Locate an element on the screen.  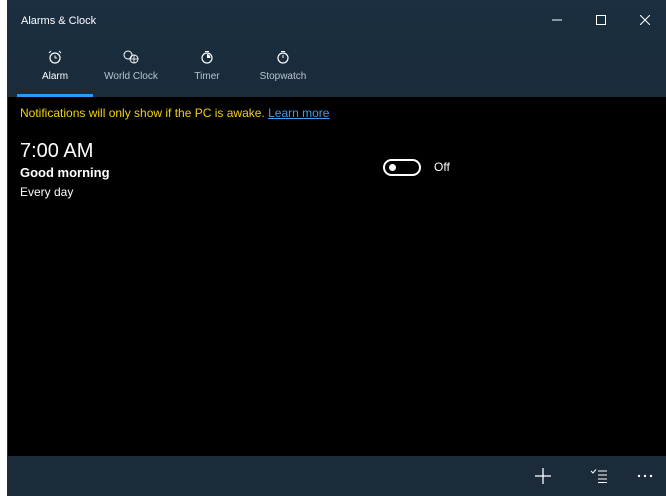
alarm-repeat: Every day is located at coordinates (47, 192).